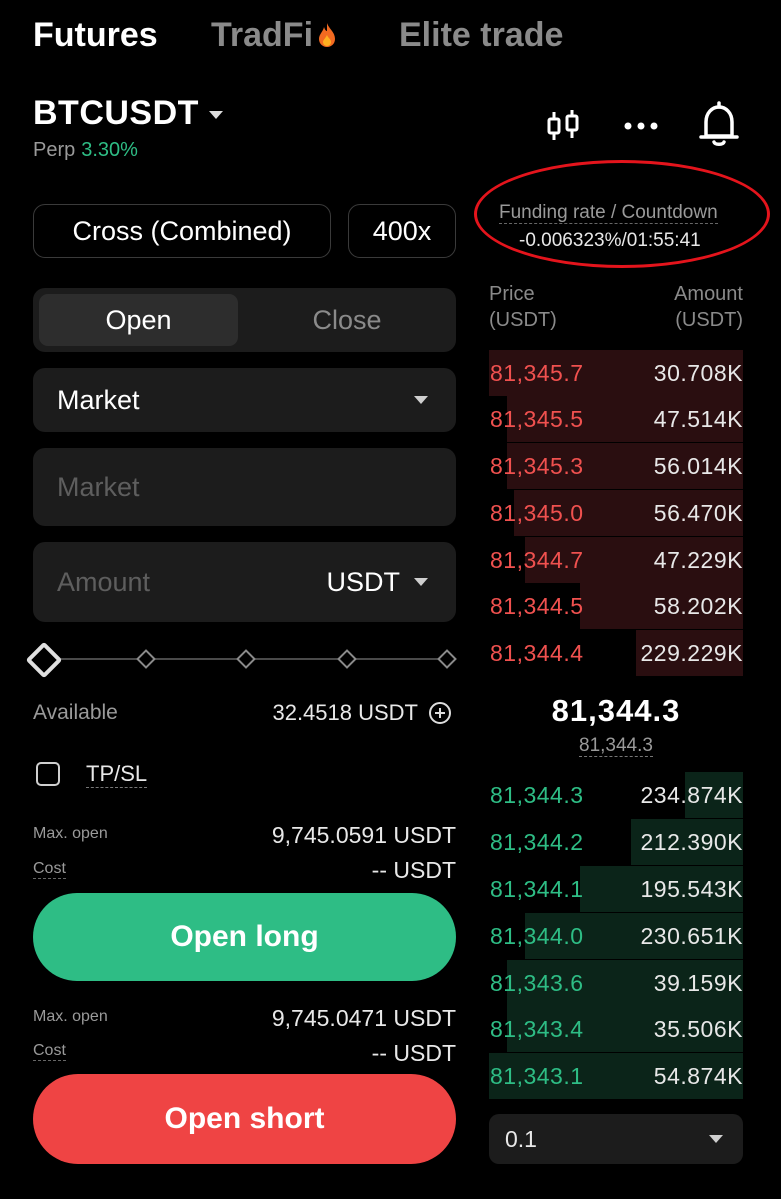 This screenshot has width=781, height=1199. What do you see at coordinates (616, 1029) in the screenshot?
I see `bid-row: 81,343.4 35.506K` at bounding box center [616, 1029].